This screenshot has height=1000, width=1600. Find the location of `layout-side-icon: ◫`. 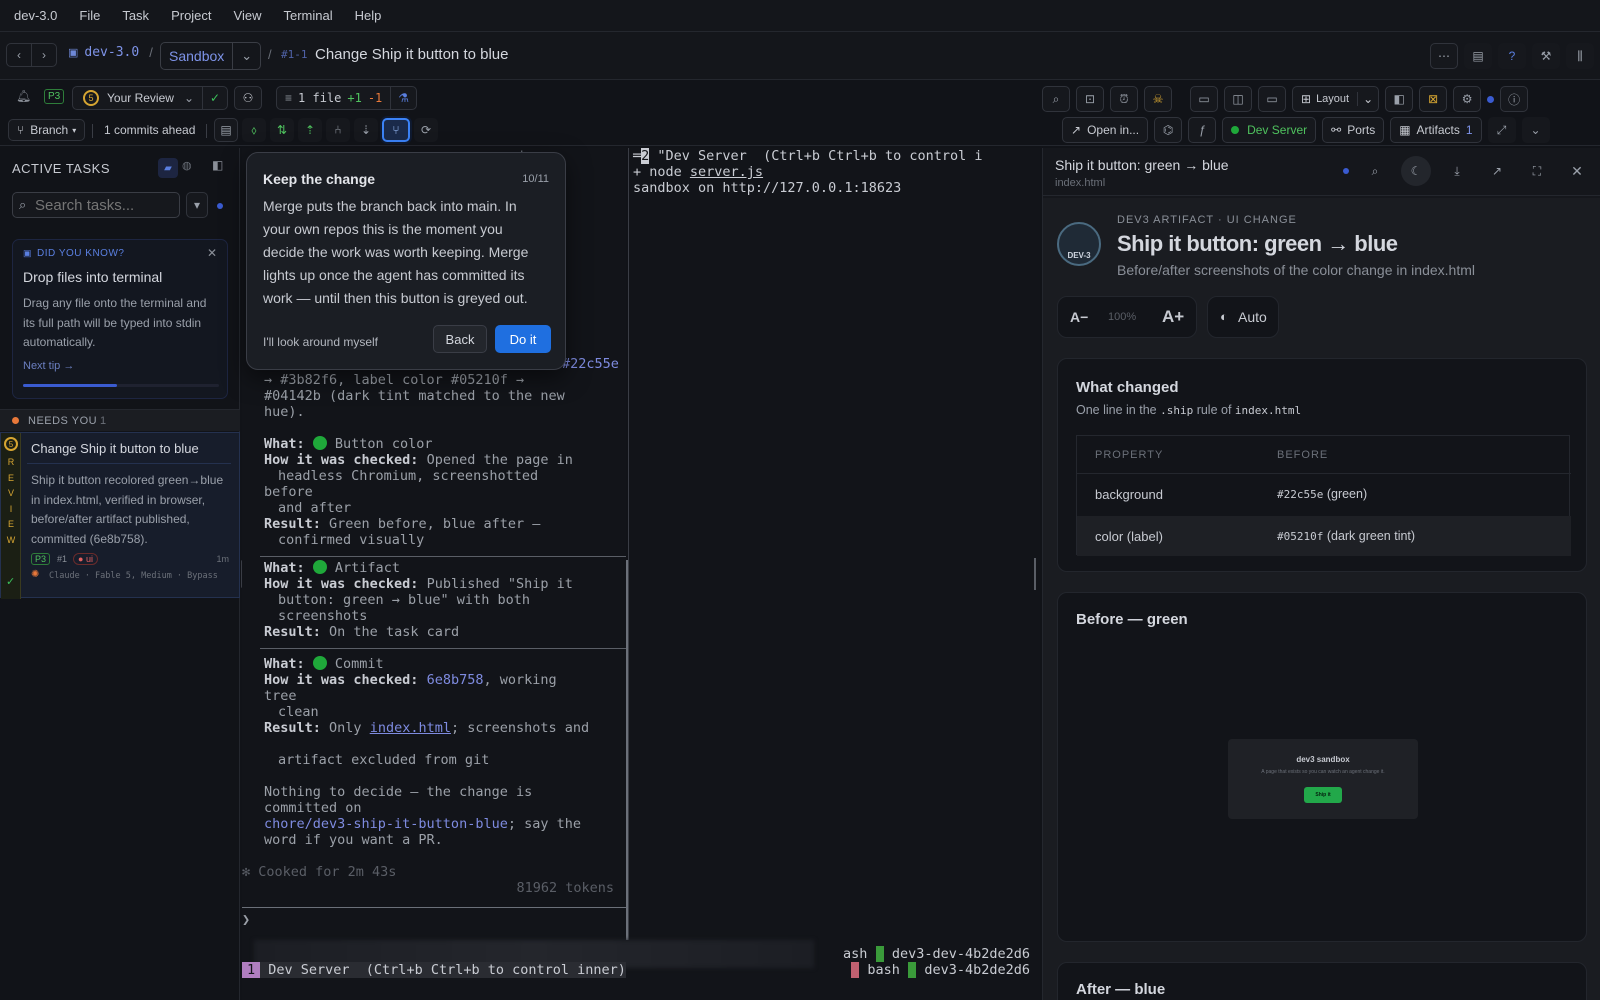

layout-side-icon: ◫ is located at coordinates (1238, 99).